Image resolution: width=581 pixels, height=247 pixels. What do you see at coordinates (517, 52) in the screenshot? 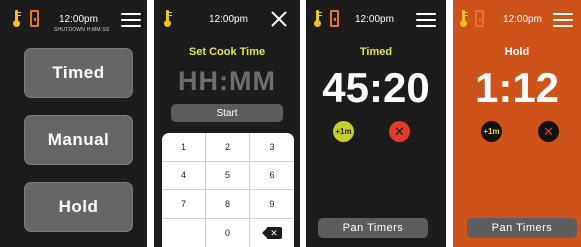
I see `hold-title: Hold` at bounding box center [517, 52].